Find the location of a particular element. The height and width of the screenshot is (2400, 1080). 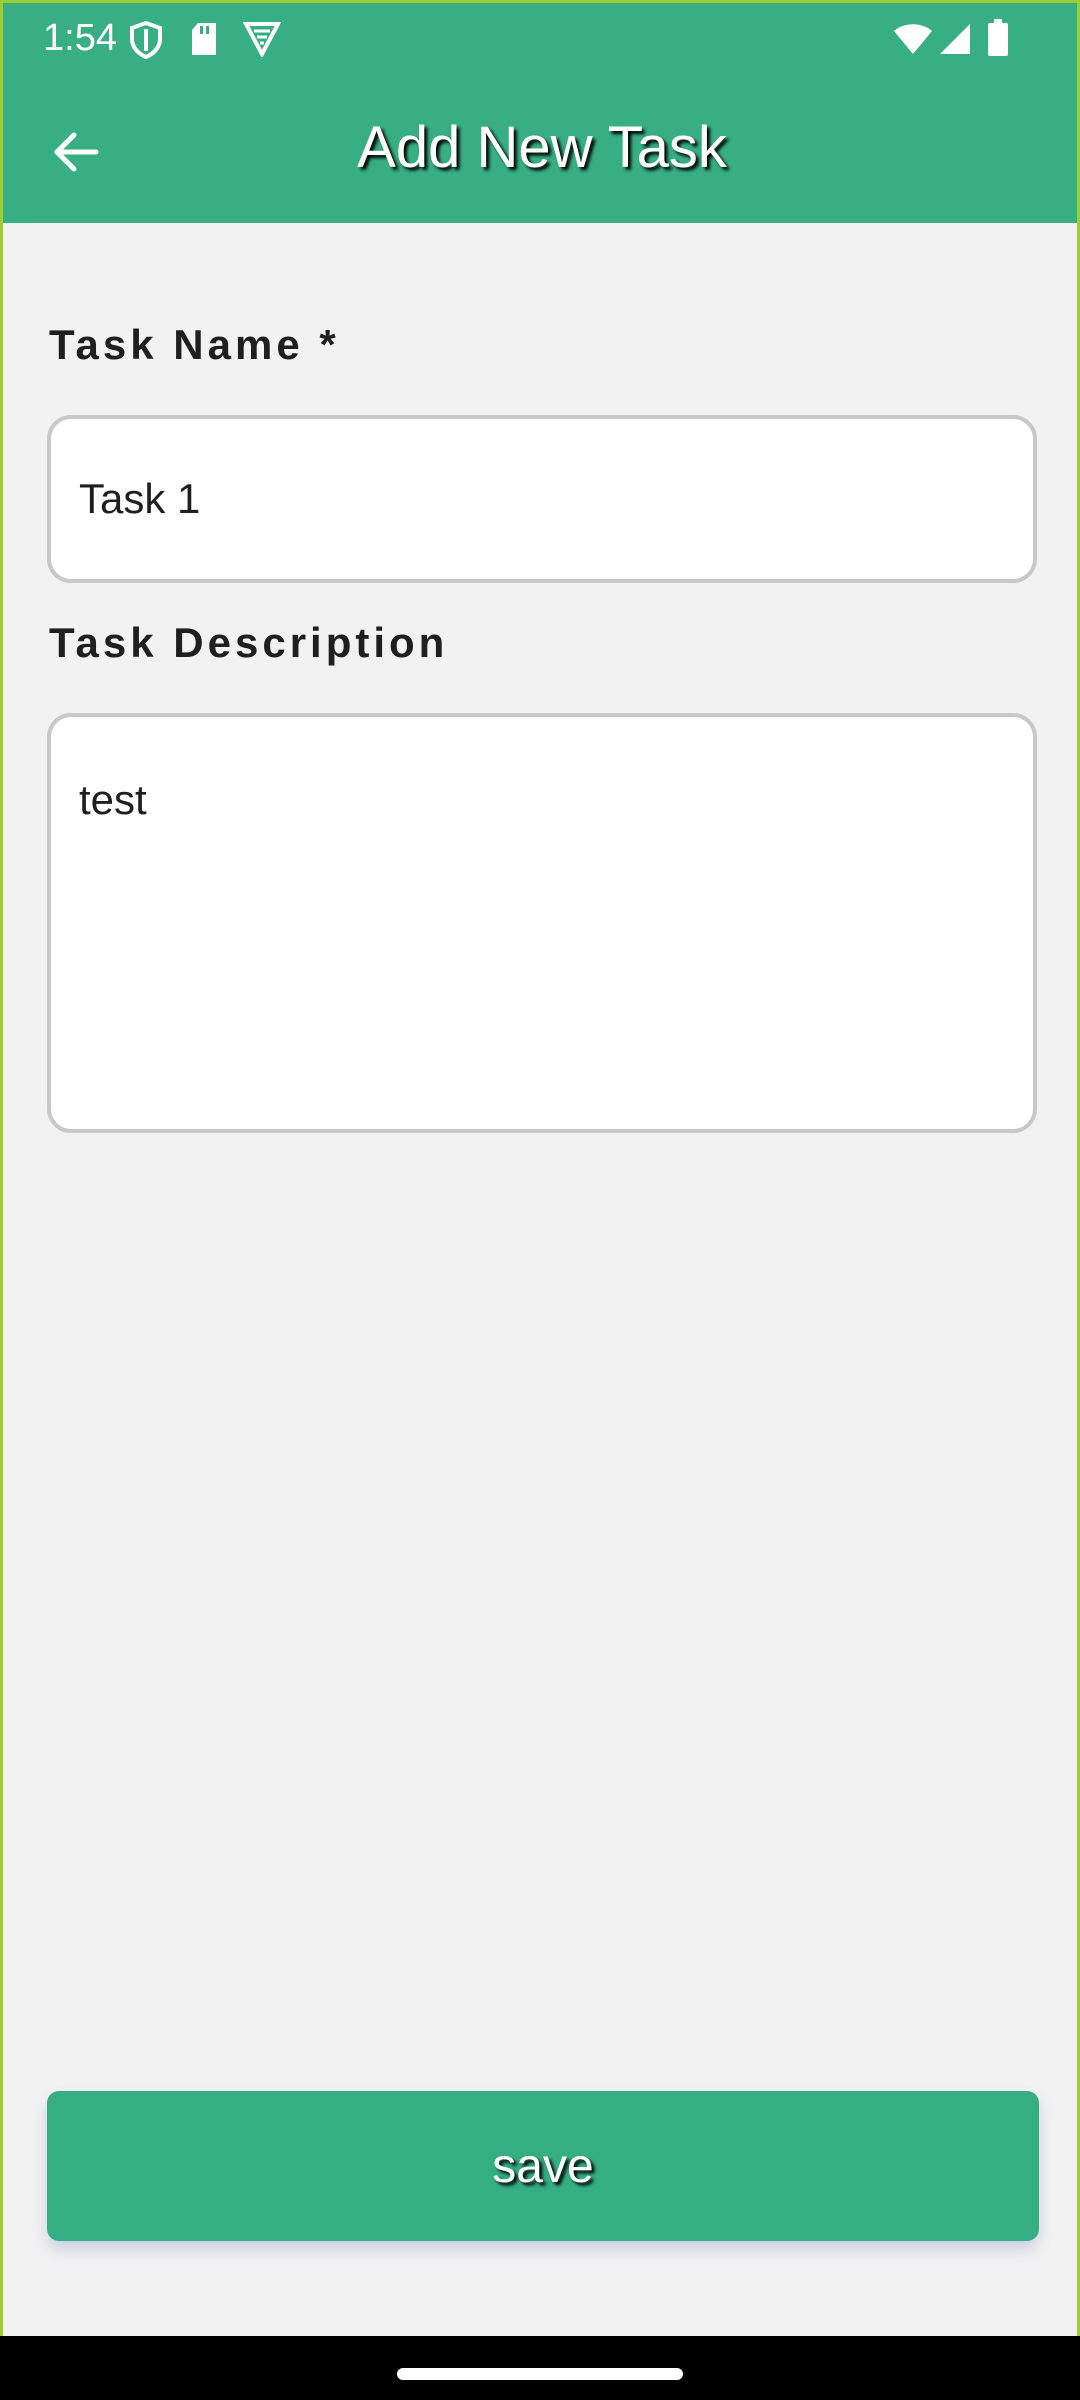

status-time: 1:54 is located at coordinates (80, 38).